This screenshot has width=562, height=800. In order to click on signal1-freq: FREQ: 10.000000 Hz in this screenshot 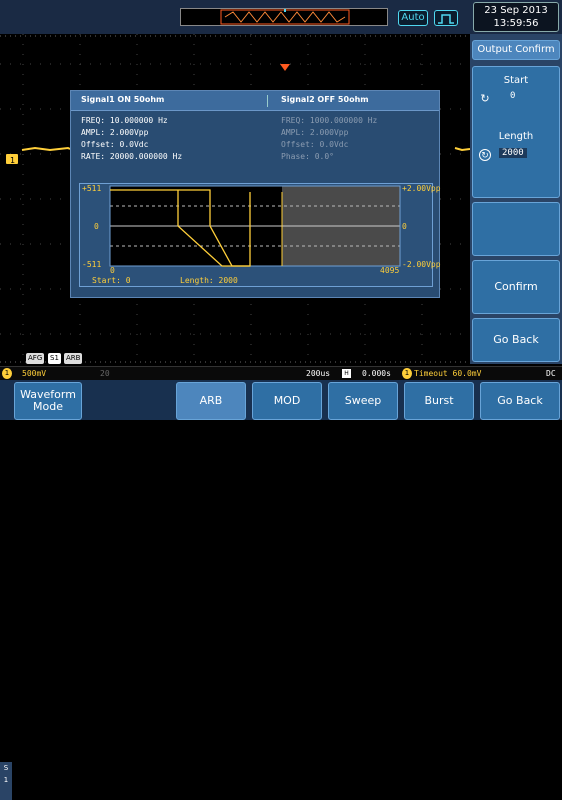, I will do `click(124, 120)`.